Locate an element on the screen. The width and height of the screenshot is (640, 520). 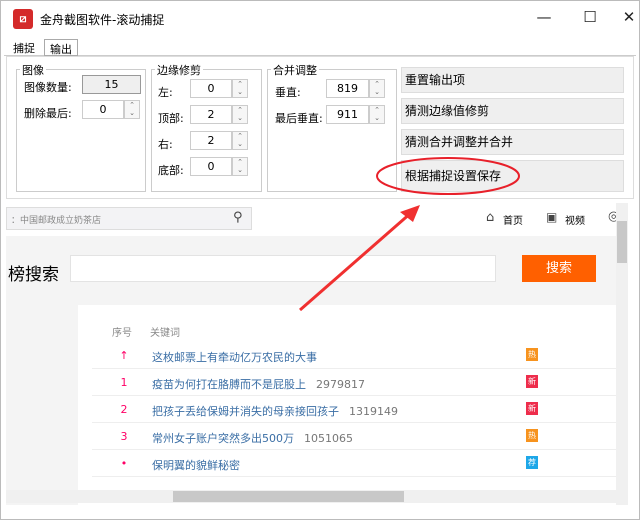
highlight-ellipse is located at coordinates (448, 176).